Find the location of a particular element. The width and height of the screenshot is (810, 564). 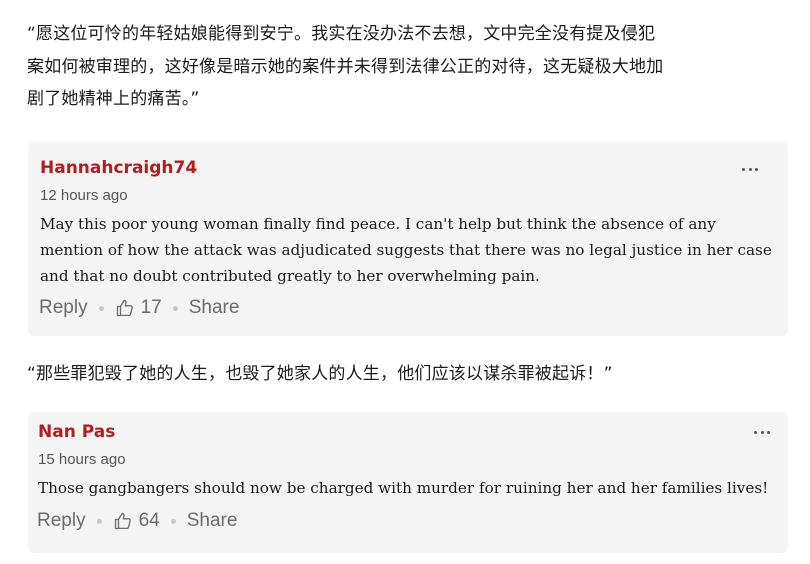

like-count: 17 is located at coordinates (151, 307).